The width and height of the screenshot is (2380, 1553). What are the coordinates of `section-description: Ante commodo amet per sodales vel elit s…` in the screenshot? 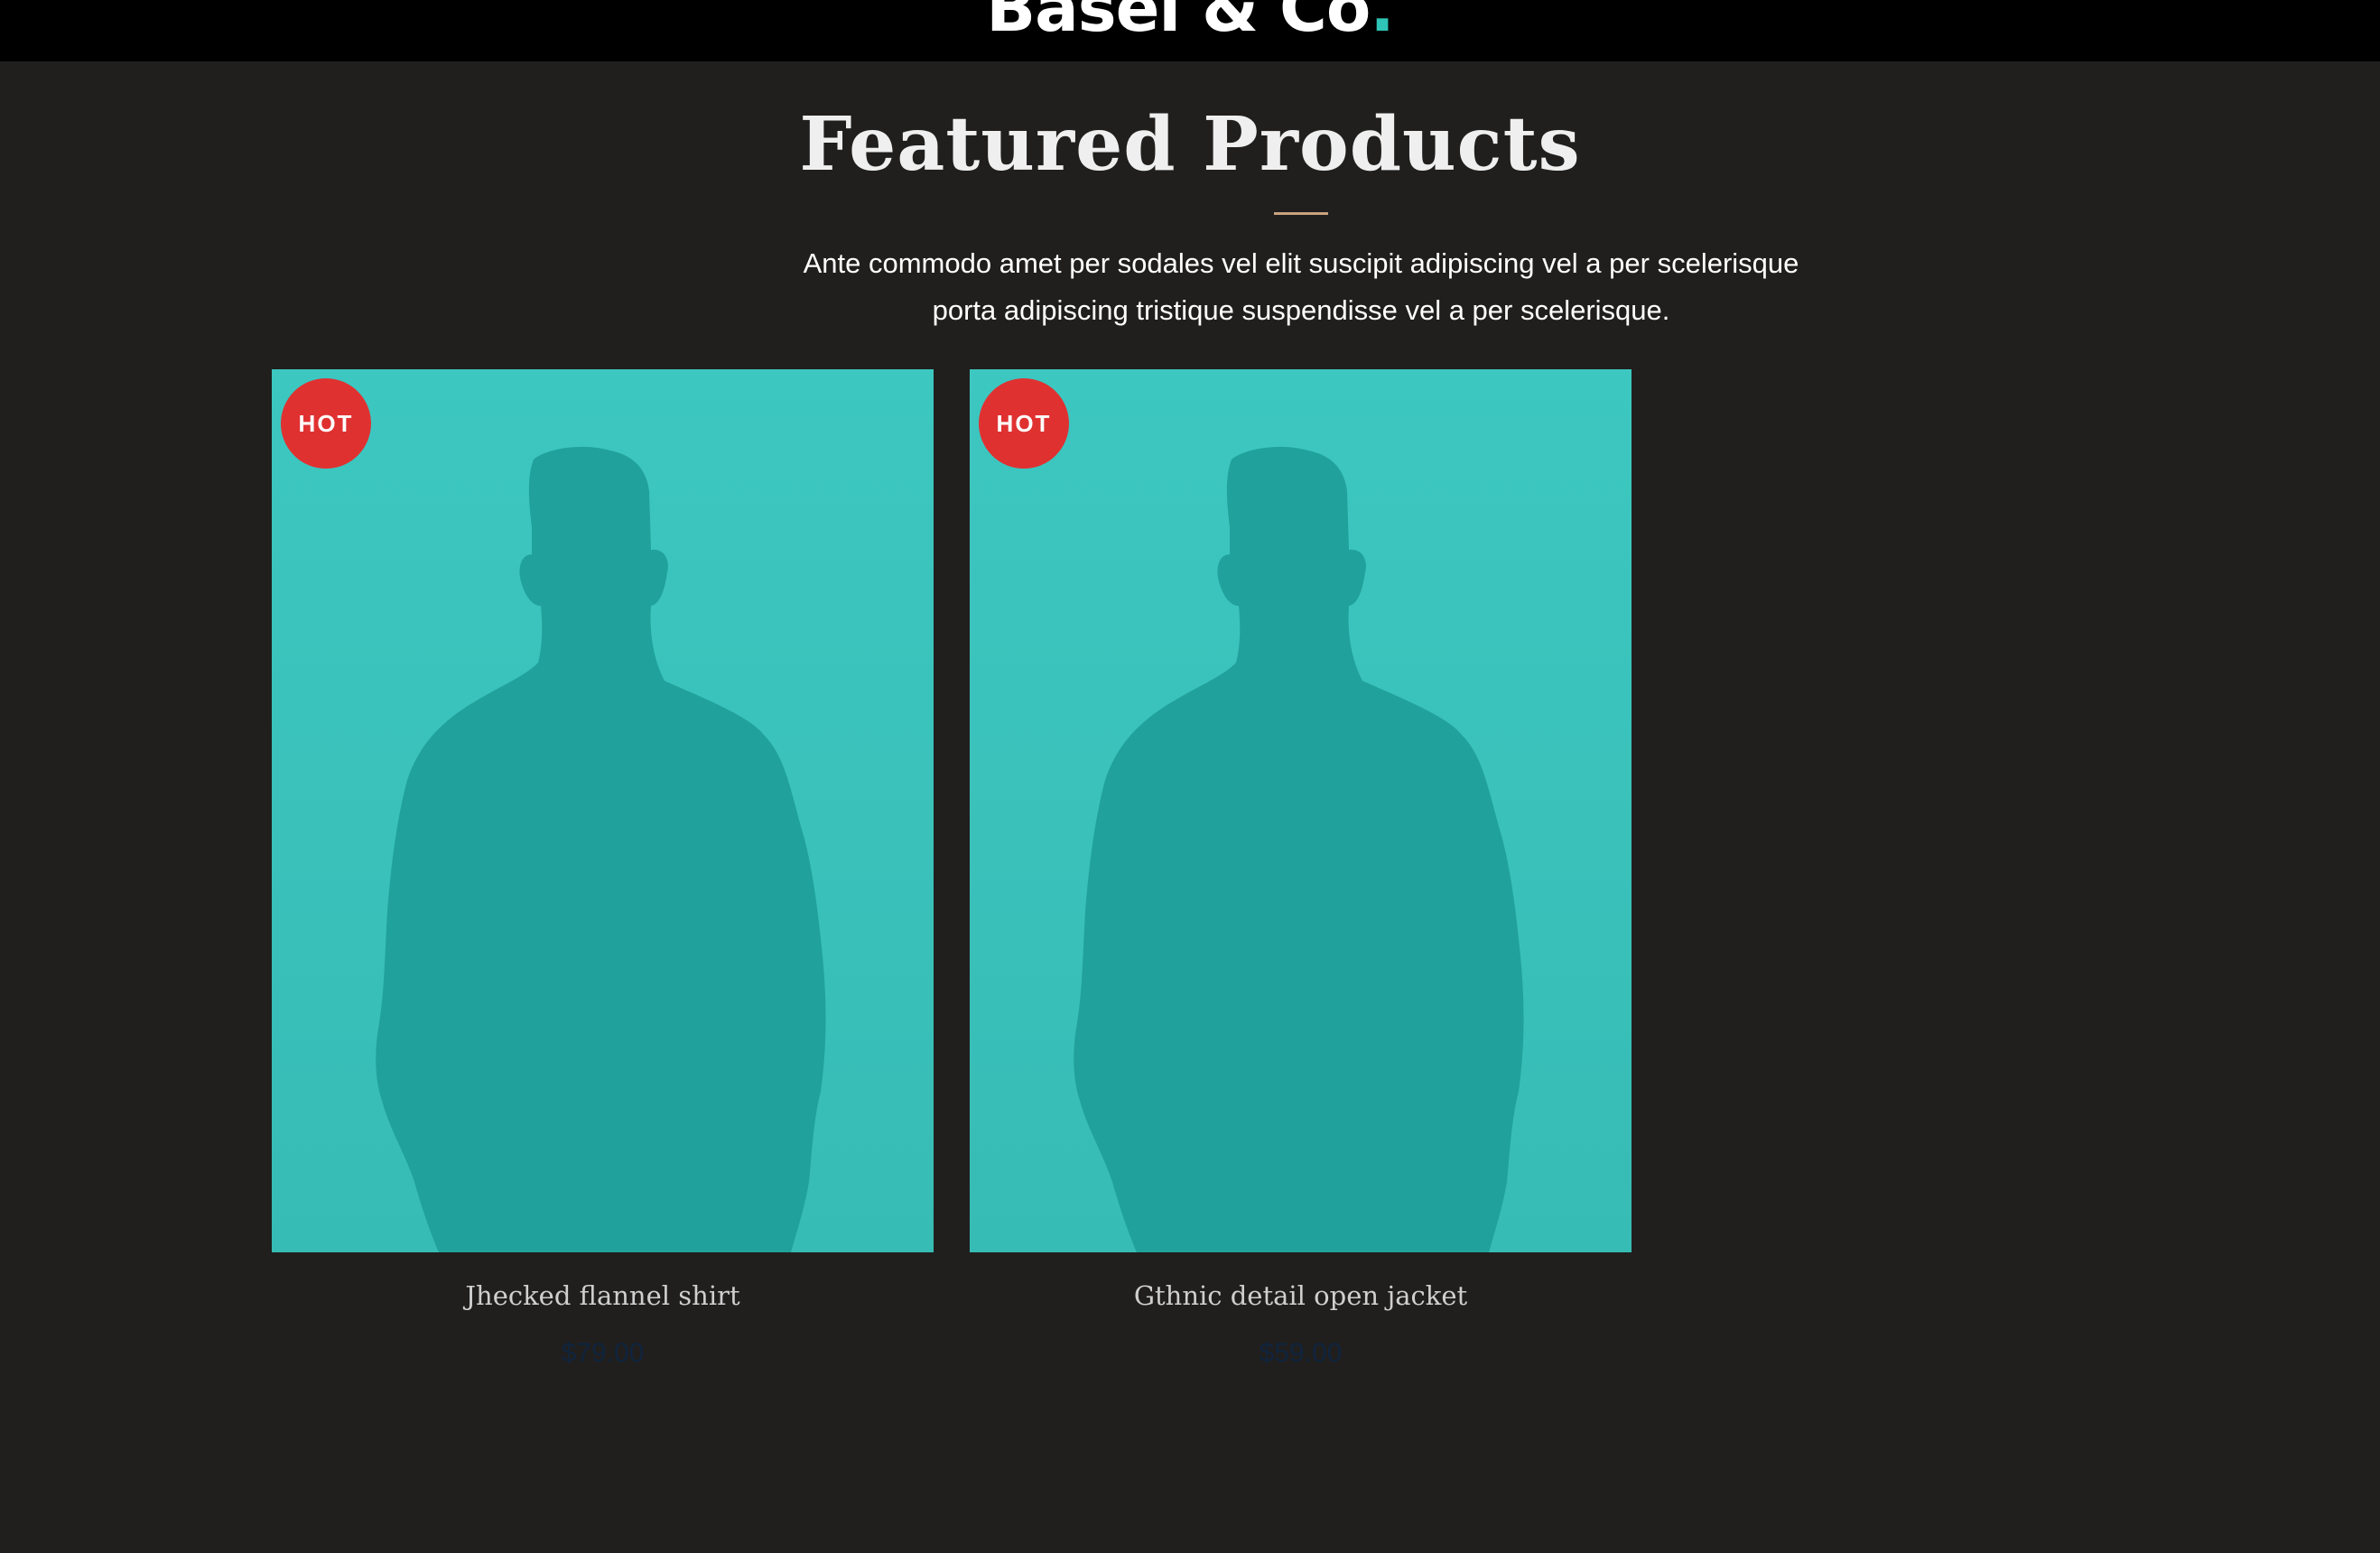 It's located at (1301, 286).